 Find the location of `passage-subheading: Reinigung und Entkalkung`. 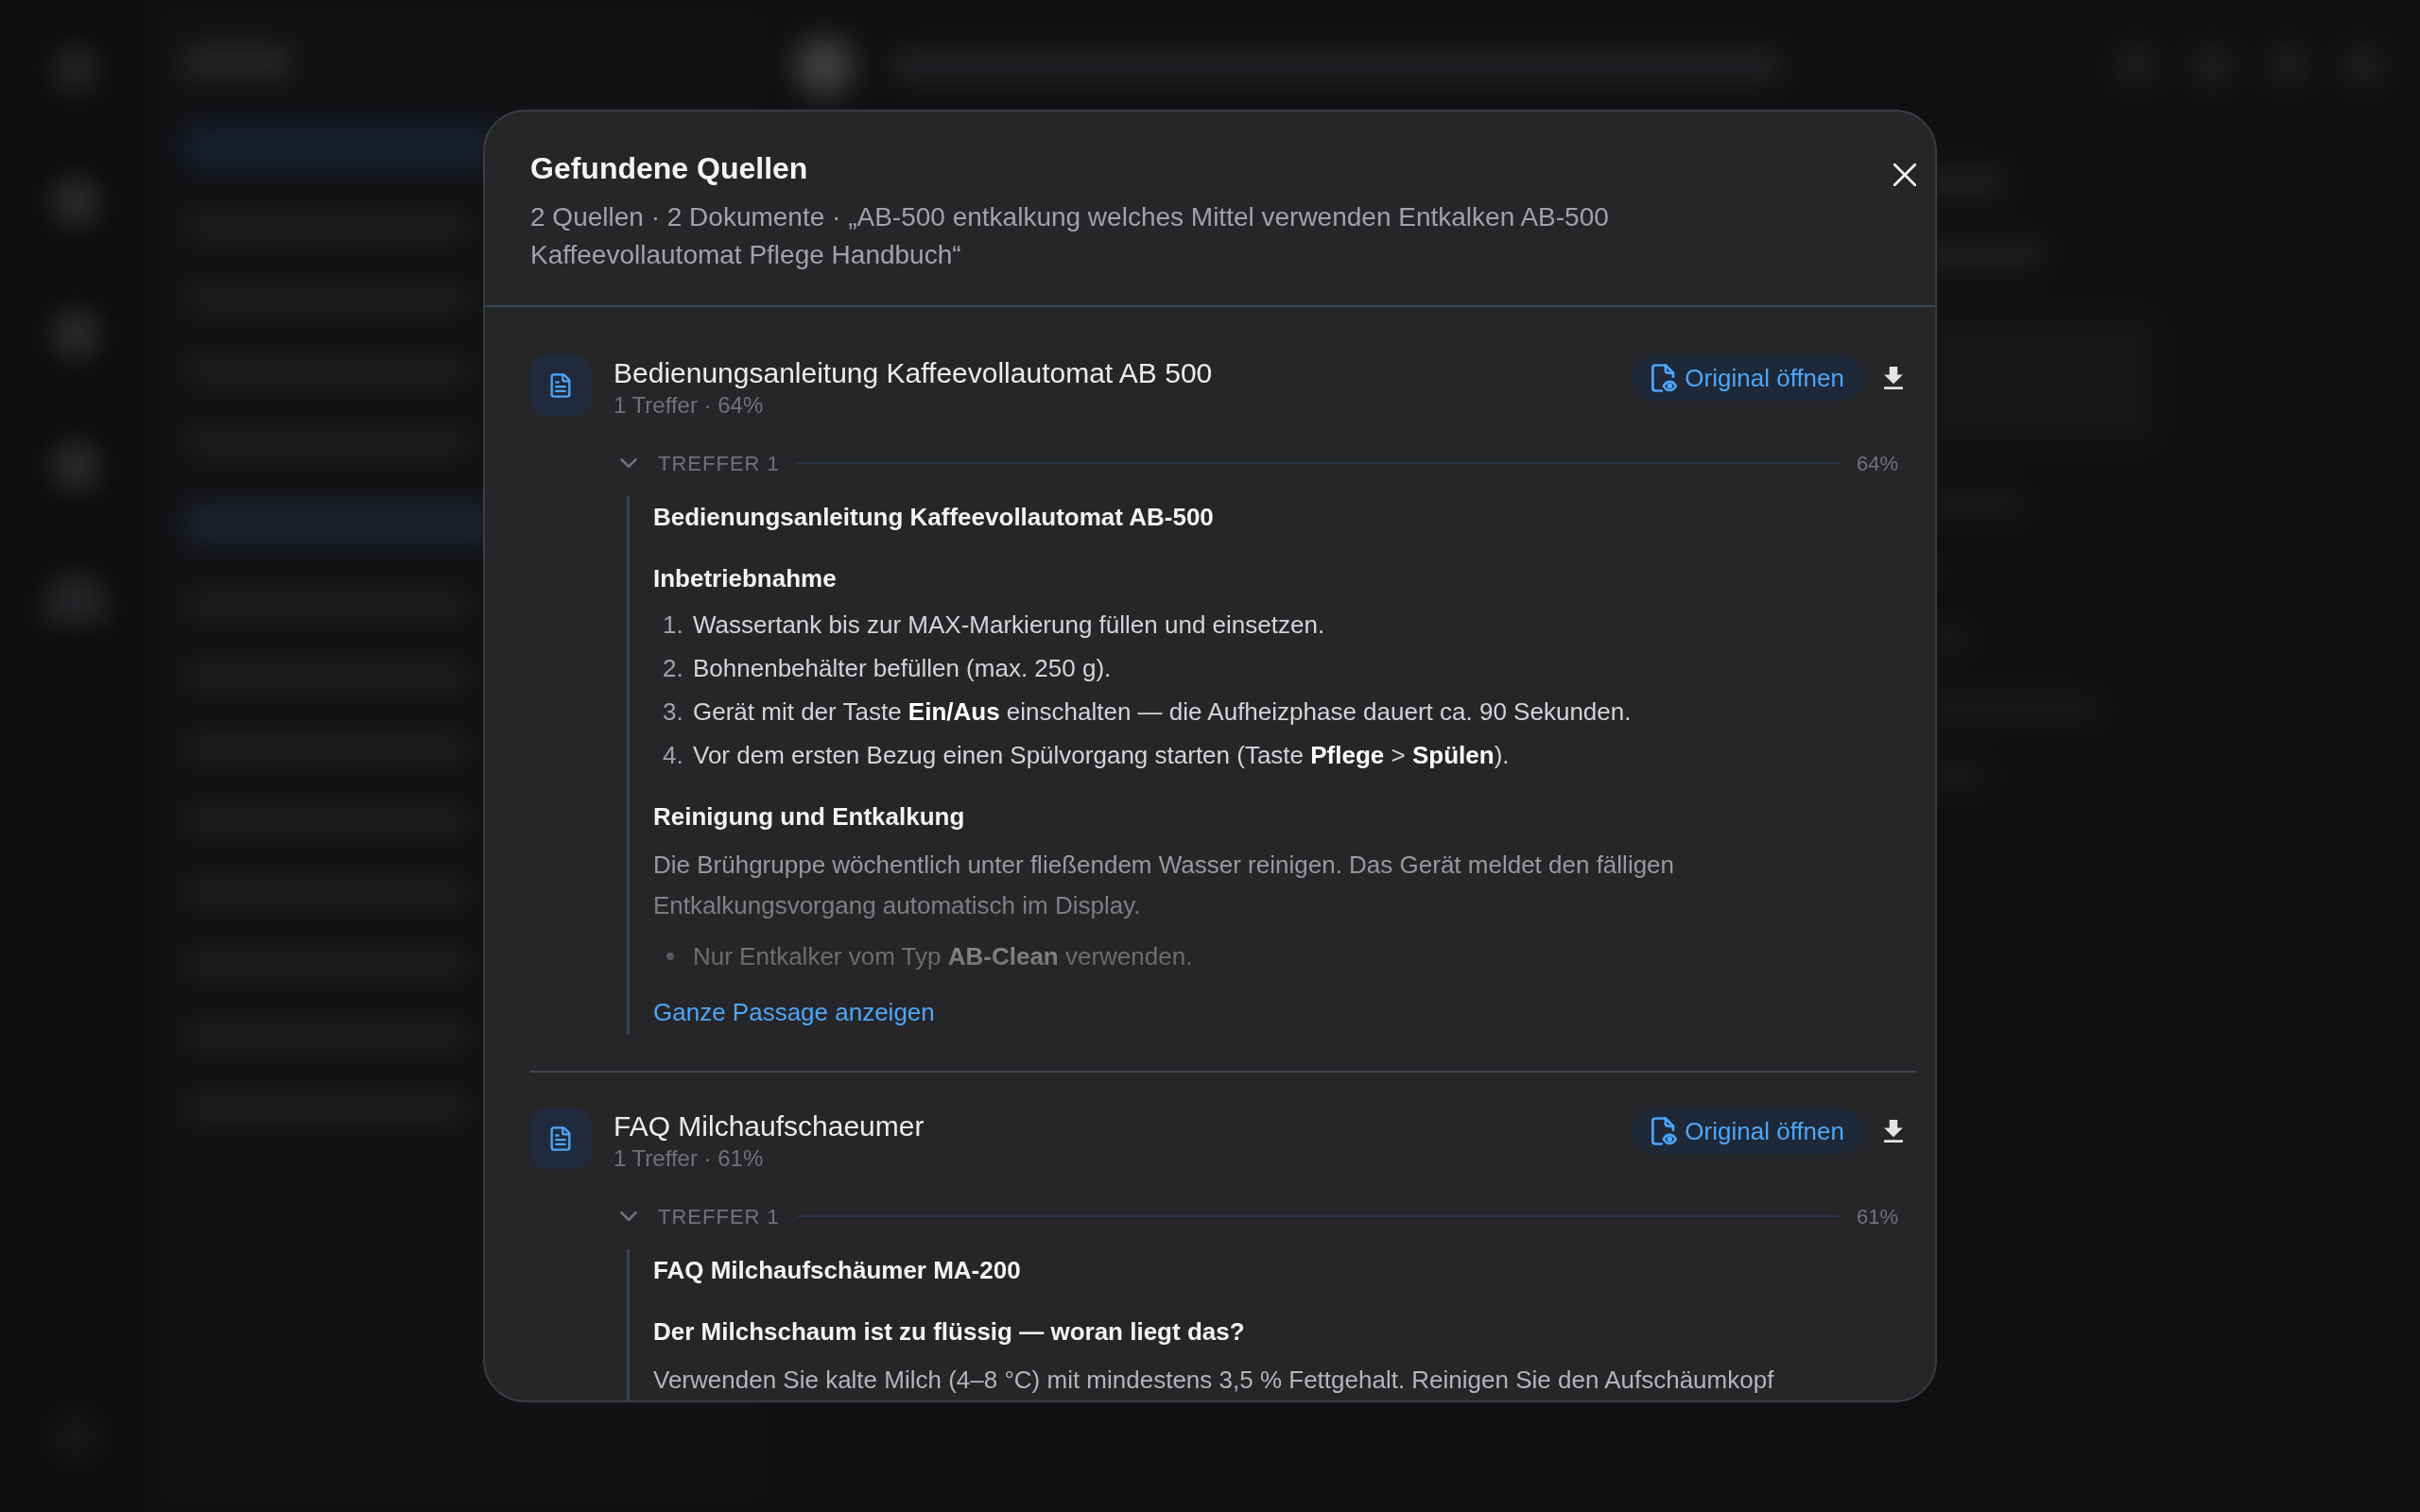

passage-subheading: Reinigung und Entkalkung is located at coordinates (810, 817).